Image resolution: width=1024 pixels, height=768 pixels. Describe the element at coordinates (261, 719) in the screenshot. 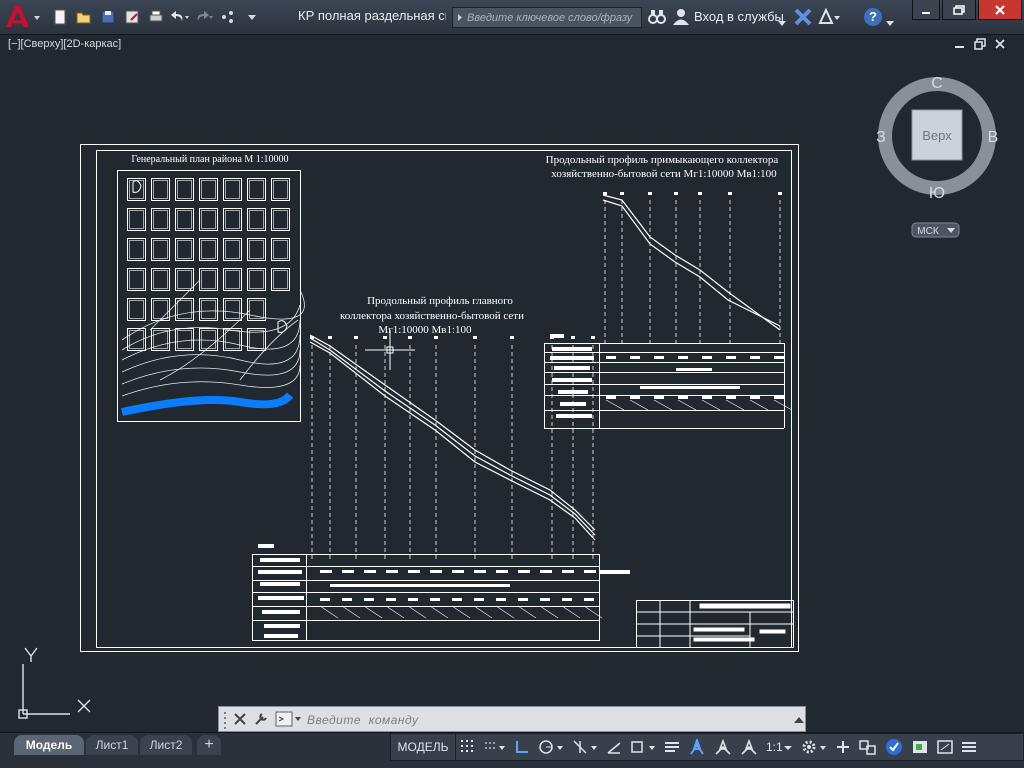

I see `command-customize-icon` at that location.